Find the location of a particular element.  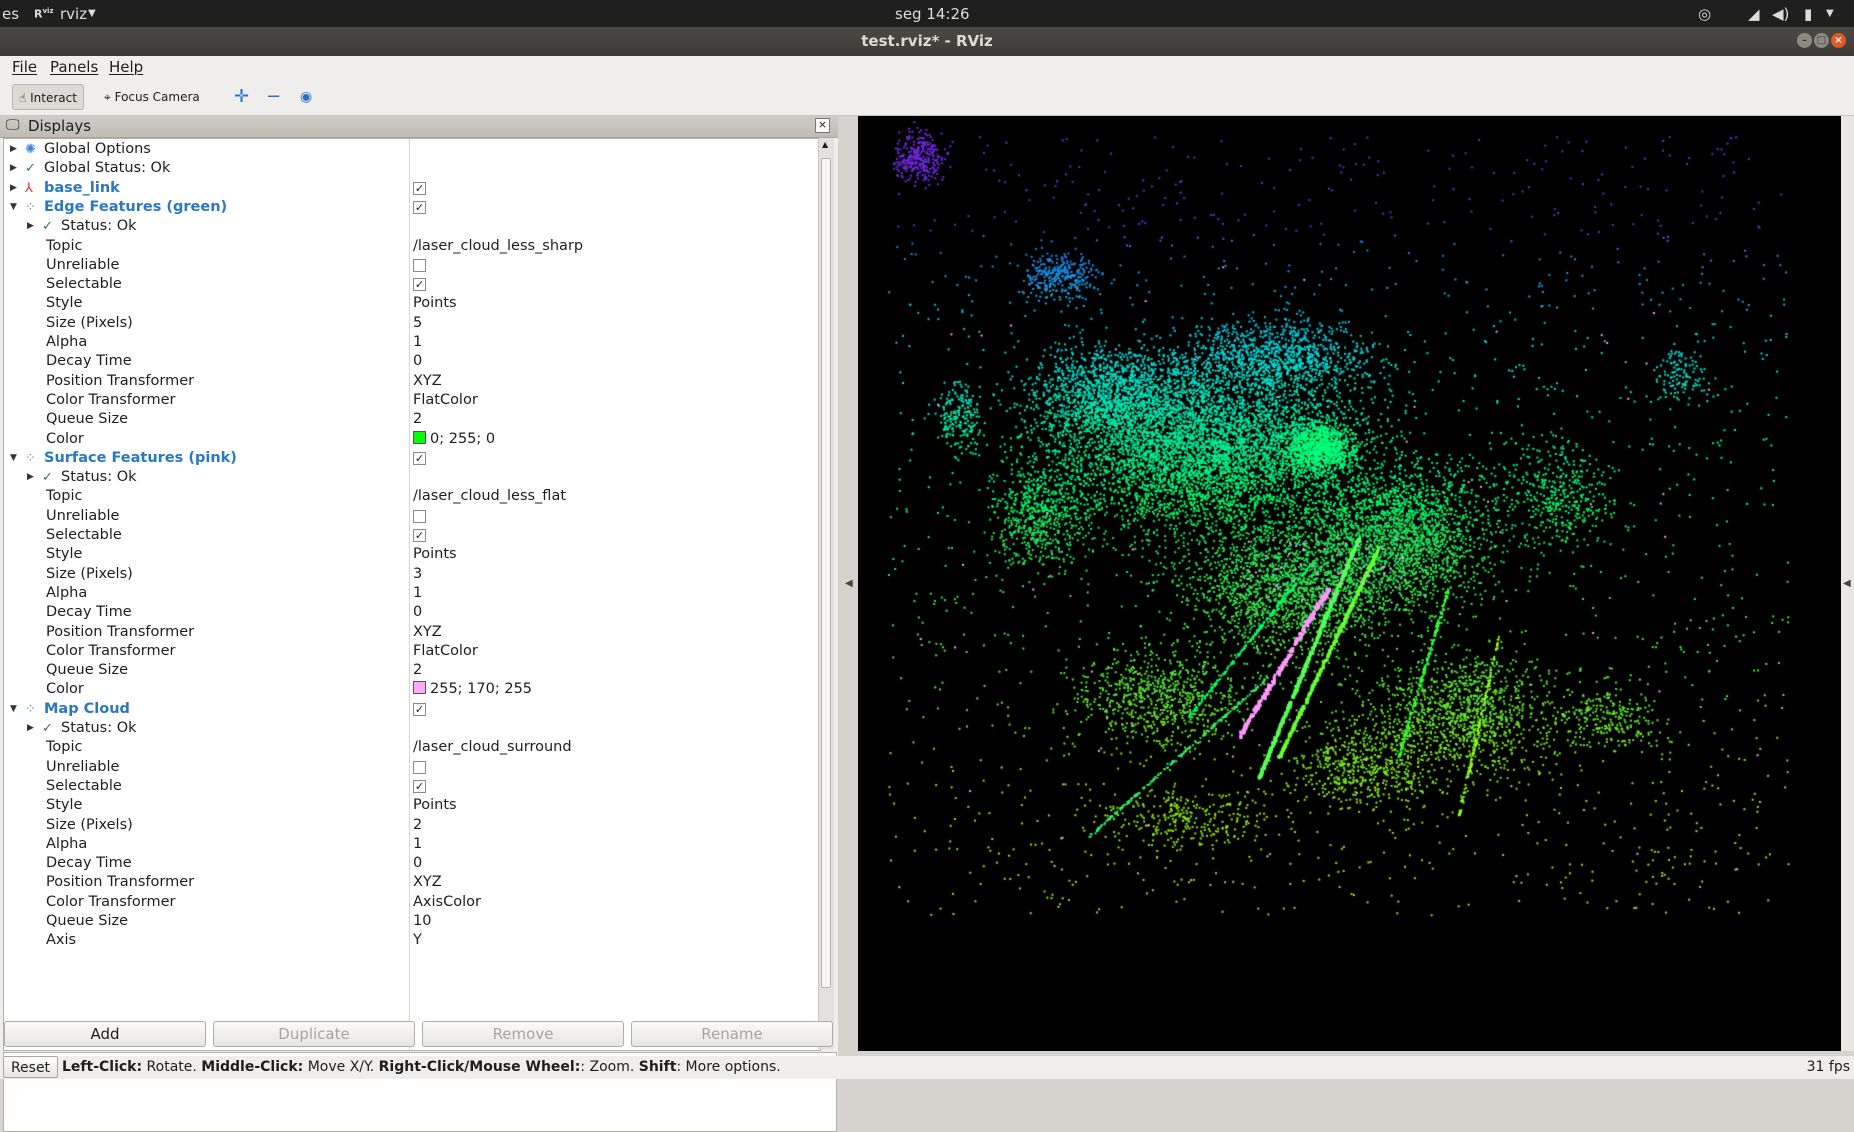

tree-row: ▼ ⁘ Surface Features (pink) ✓ is located at coordinates (412, 458).